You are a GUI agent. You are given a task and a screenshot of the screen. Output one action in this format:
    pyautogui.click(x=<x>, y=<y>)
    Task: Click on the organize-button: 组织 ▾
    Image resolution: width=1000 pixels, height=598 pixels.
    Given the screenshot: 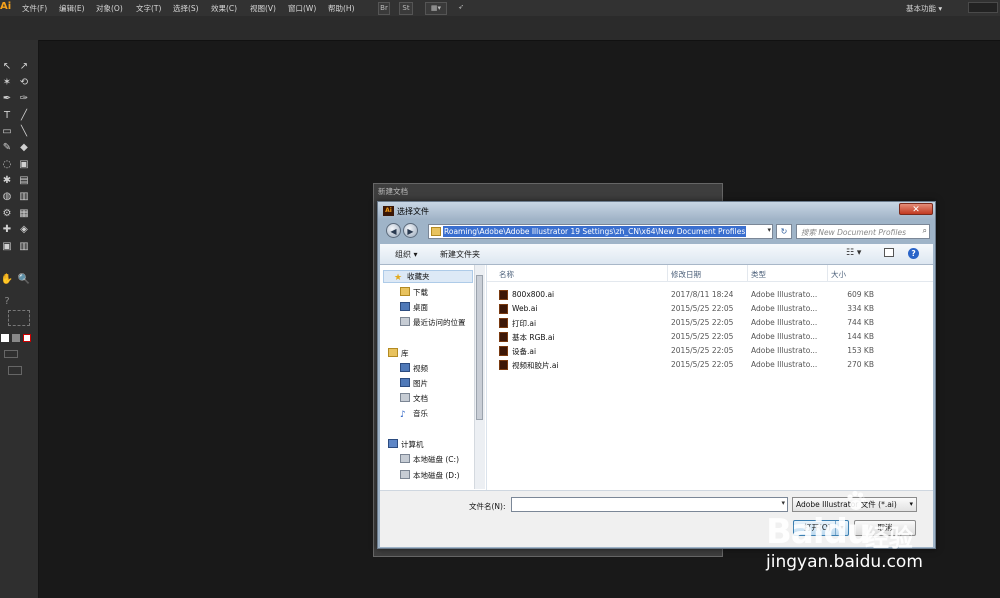 What is the action you would take?
    pyautogui.click(x=406, y=254)
    